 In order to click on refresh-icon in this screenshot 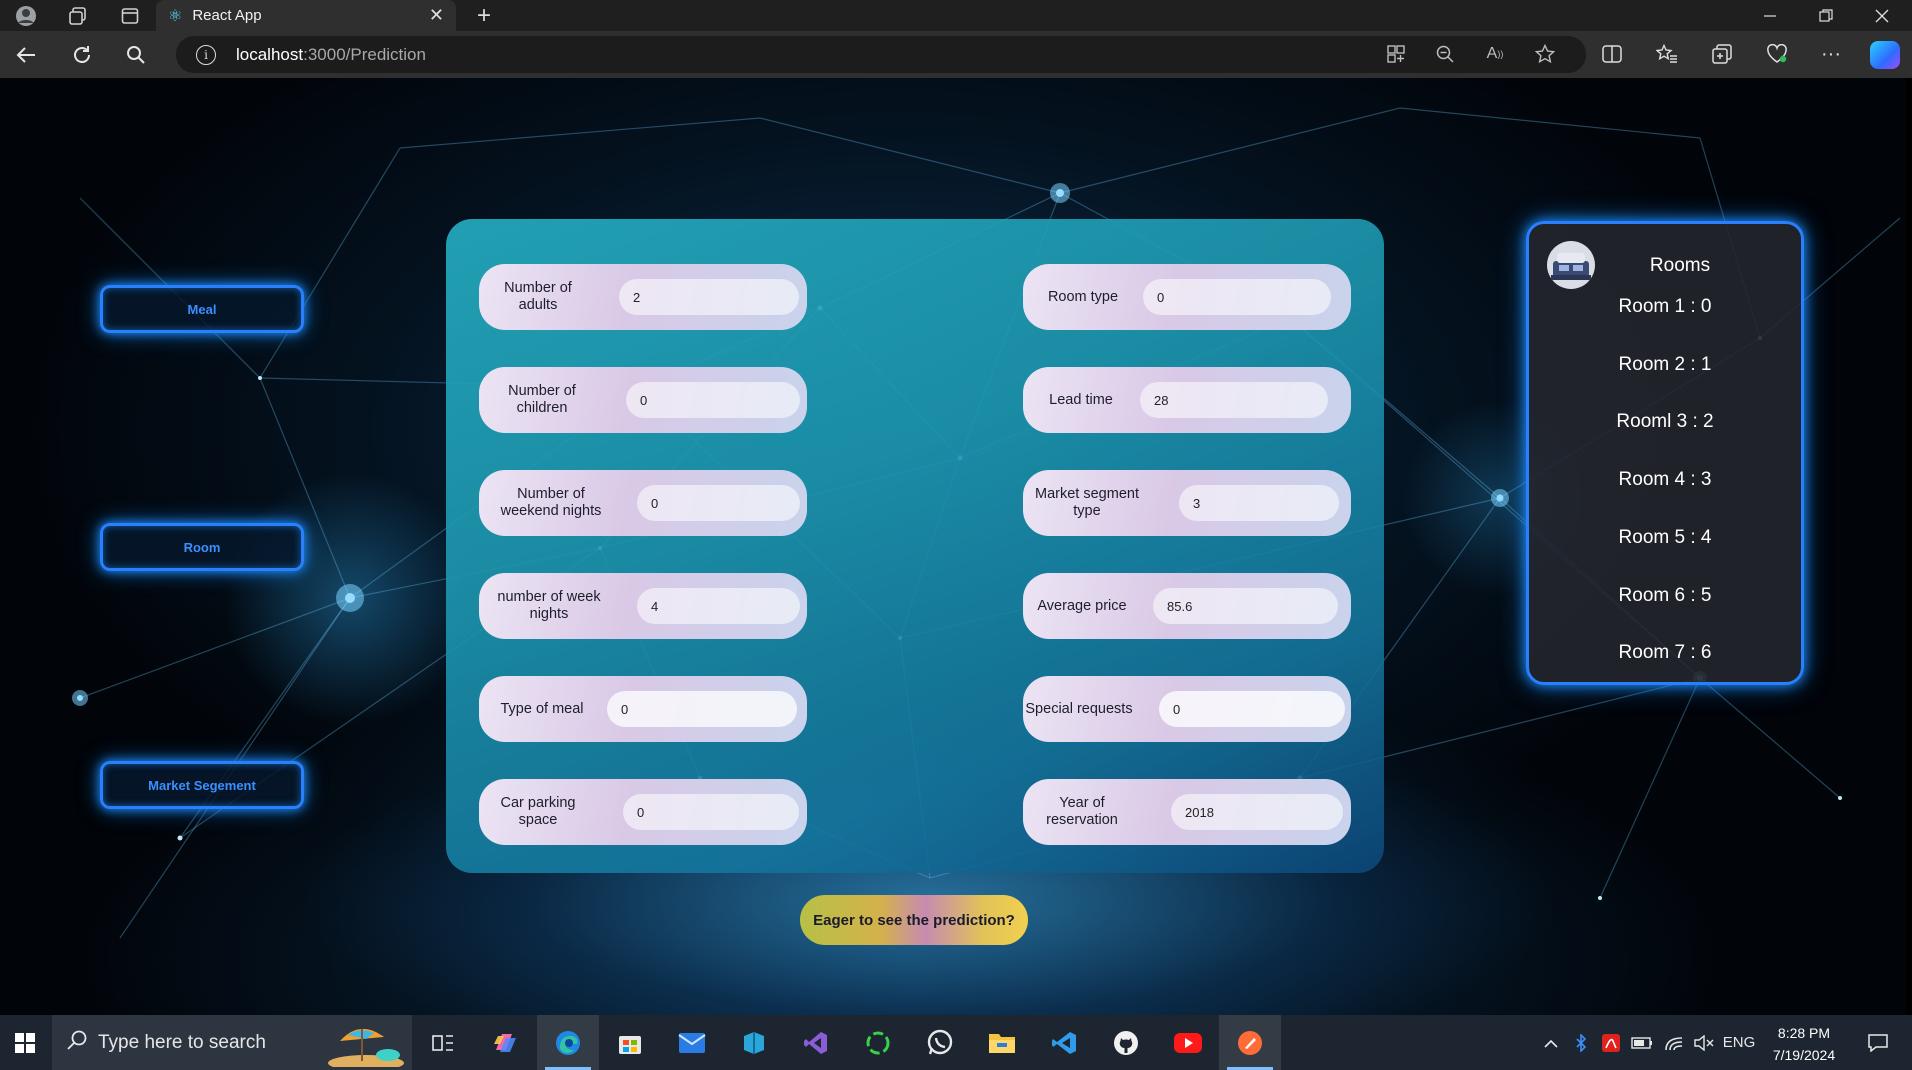, I will do `click(82, 55)`.